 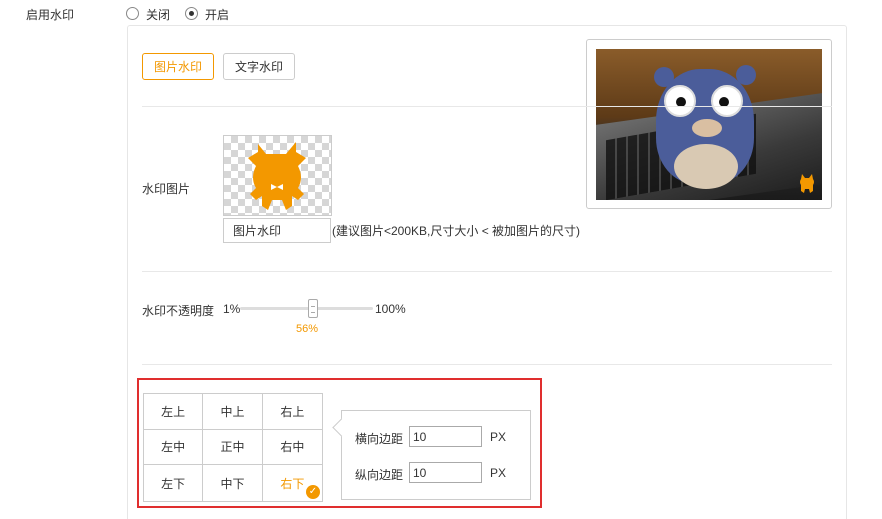 What do you see at coordinates (277, 230) in the screenshot?
I see `upload-watermark-button: 图片水印` at bounding box center [277, 230].